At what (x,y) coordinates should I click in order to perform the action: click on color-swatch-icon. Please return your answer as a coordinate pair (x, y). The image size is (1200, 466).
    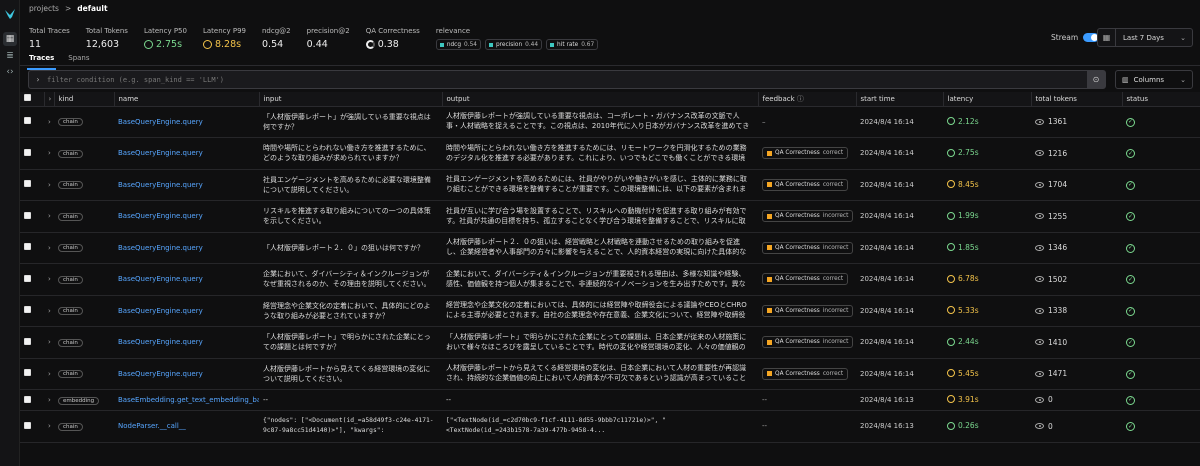
    Looking at the image, I should click on (441, 44).